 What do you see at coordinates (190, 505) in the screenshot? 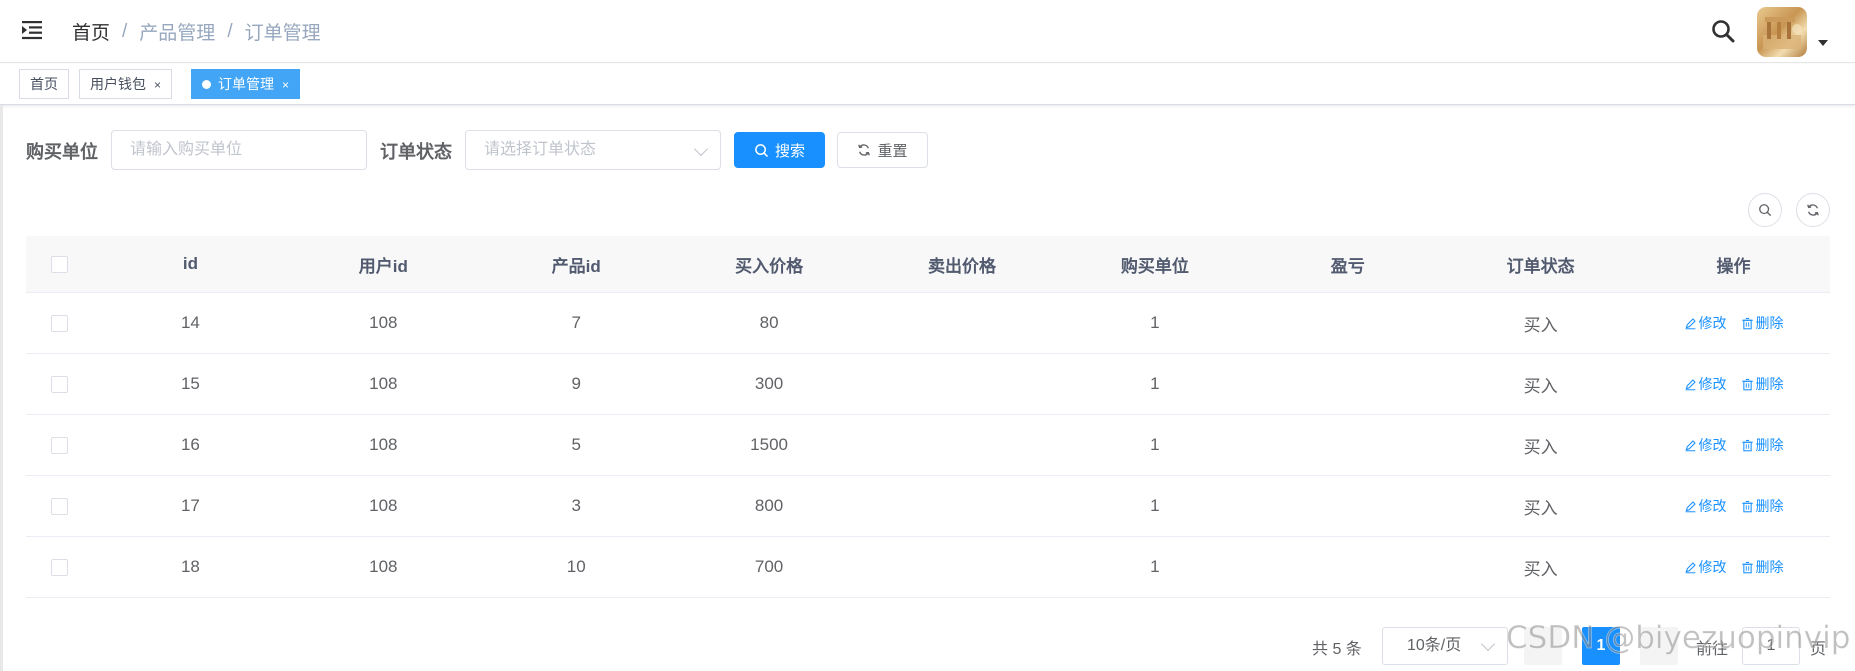
I see `table-cell-id: 17` at bounding box center [190, 505].